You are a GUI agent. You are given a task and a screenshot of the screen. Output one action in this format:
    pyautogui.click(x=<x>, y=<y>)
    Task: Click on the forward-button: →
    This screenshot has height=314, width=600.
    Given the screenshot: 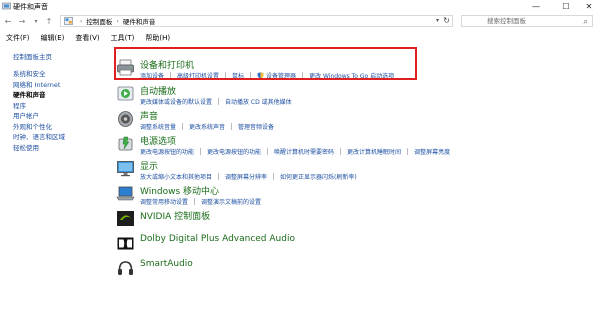 What is the action you would take?
    pyautogui.click(x=22, y=21)
    